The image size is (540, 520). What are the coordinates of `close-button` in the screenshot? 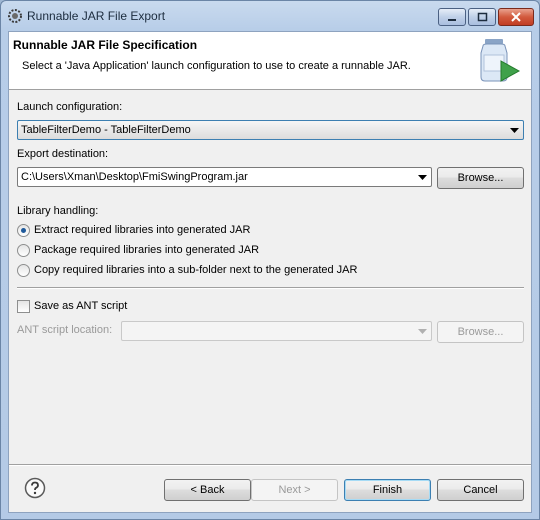 It's located at (516, 17).